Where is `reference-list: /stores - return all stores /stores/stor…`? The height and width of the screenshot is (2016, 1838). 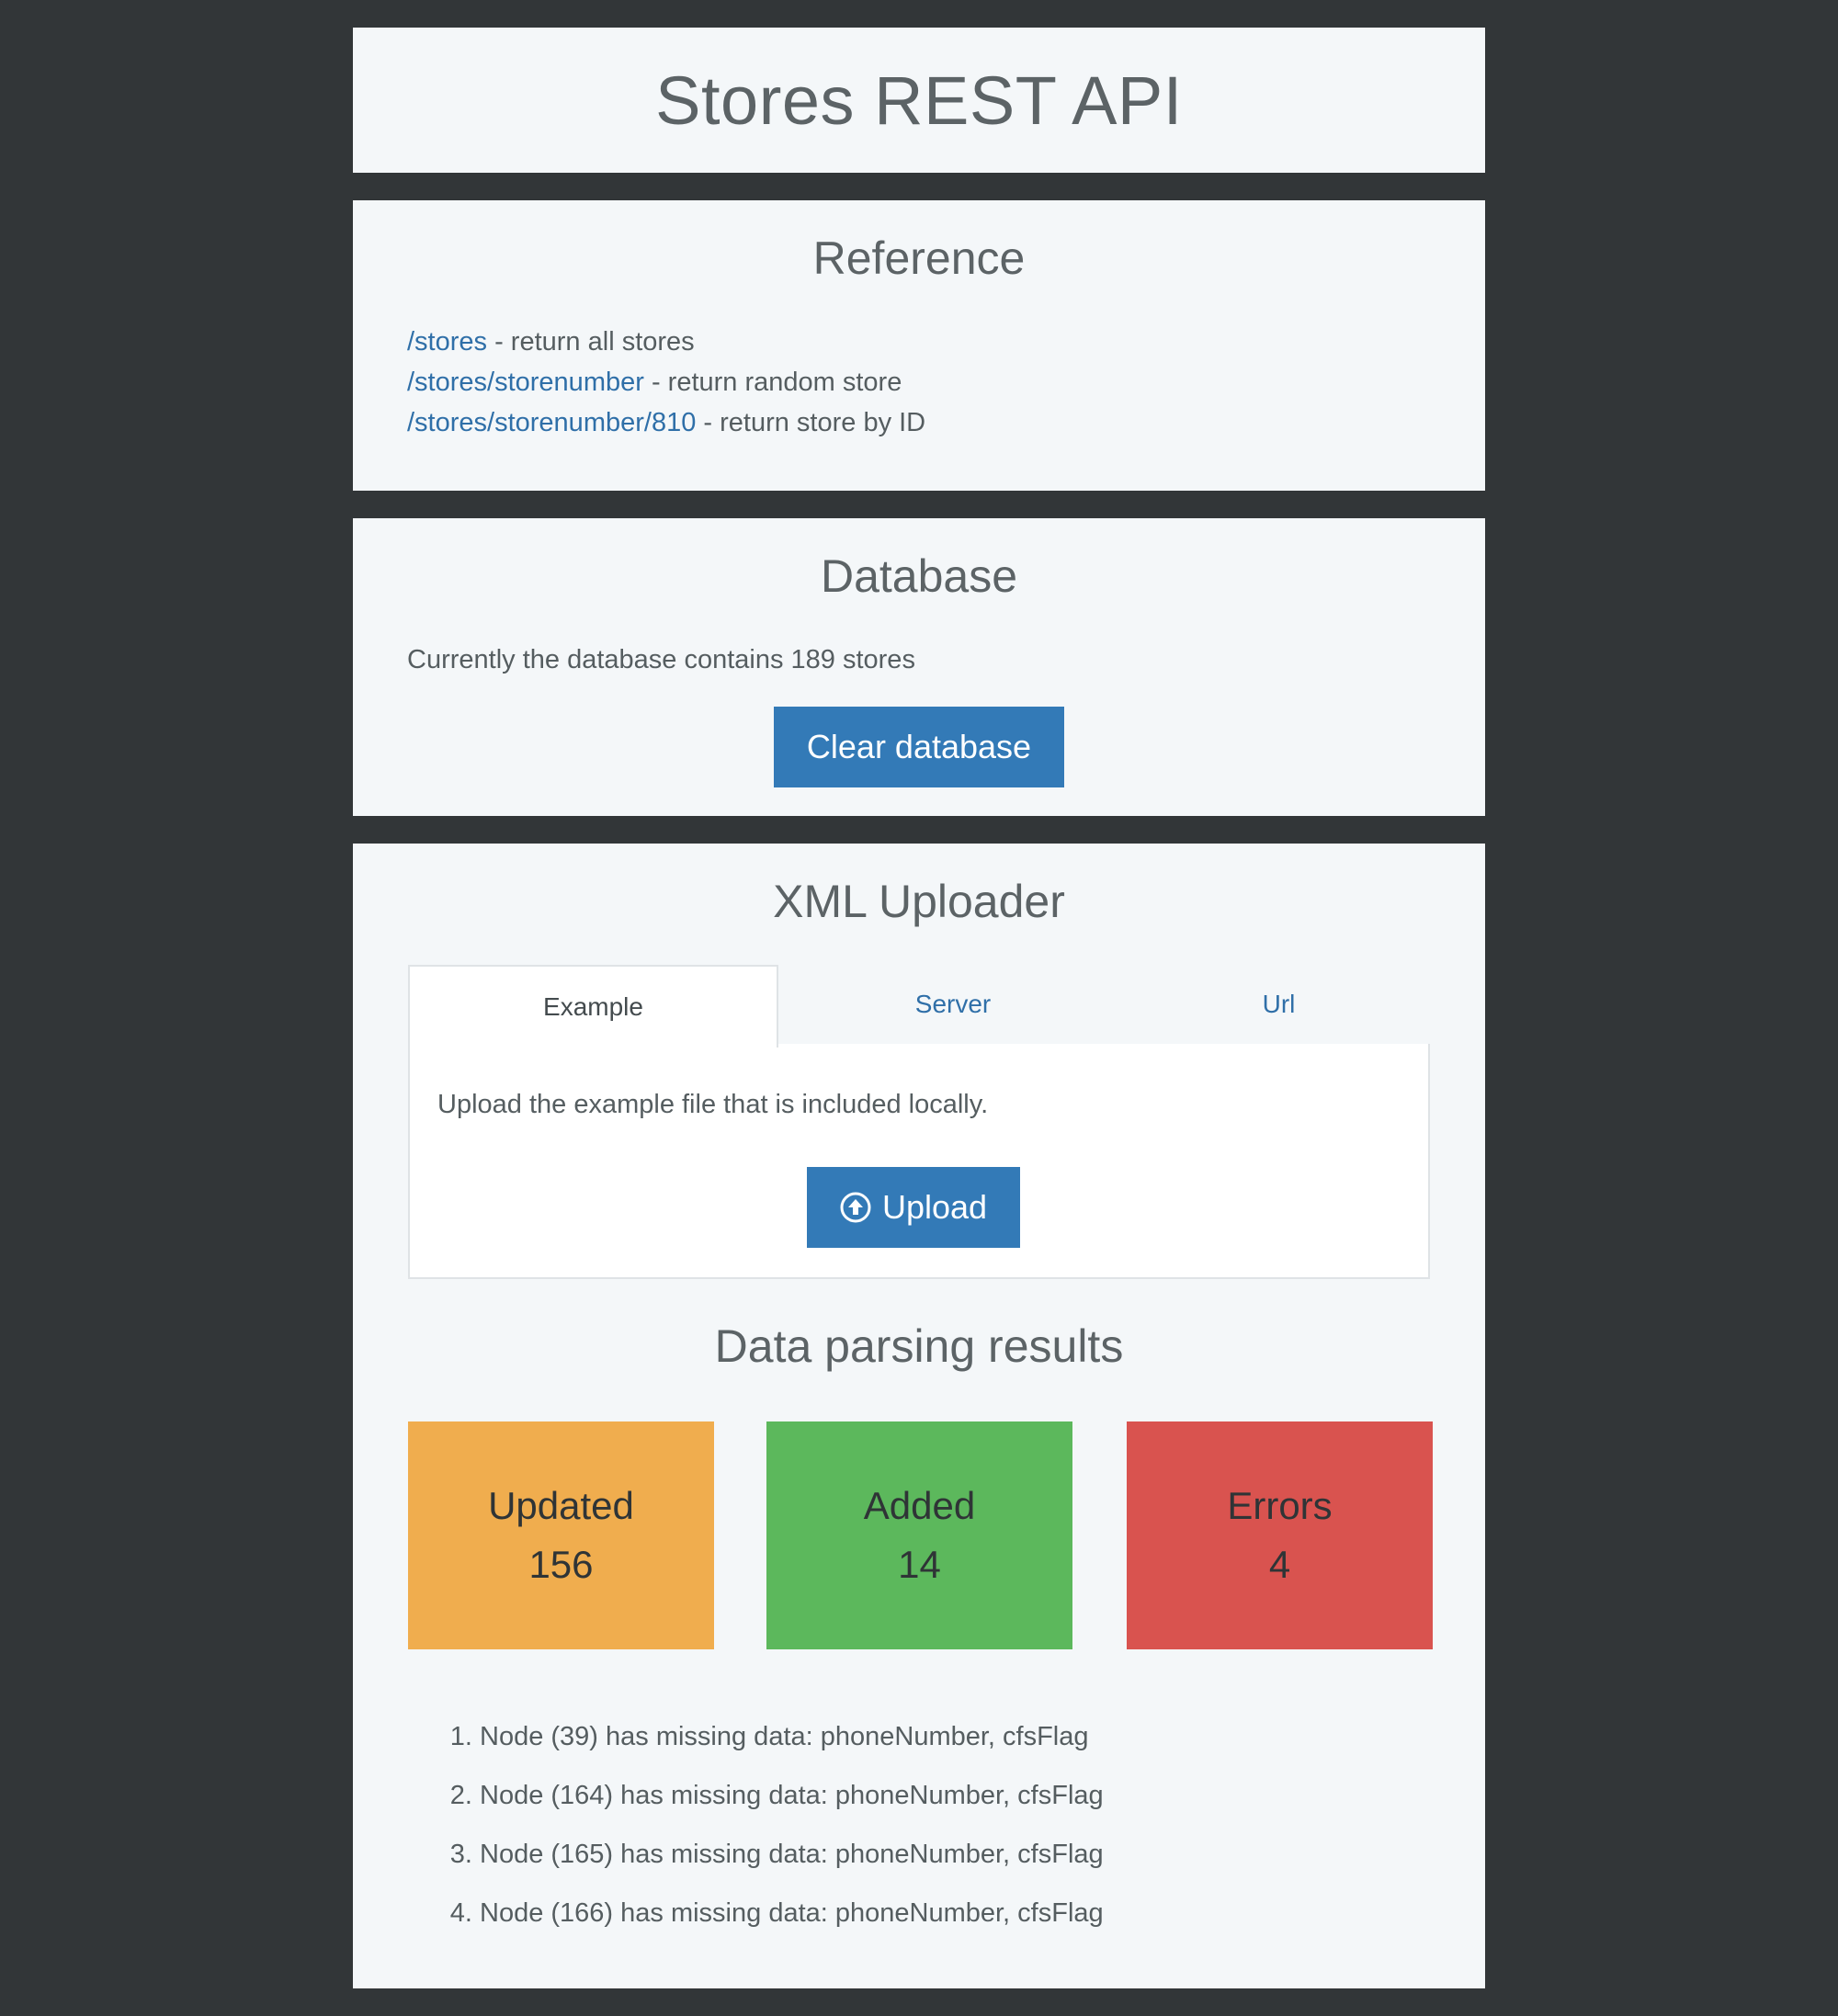 reference-list: /stores - return all stores /stores/stor… is located at coordinates (919, 382).